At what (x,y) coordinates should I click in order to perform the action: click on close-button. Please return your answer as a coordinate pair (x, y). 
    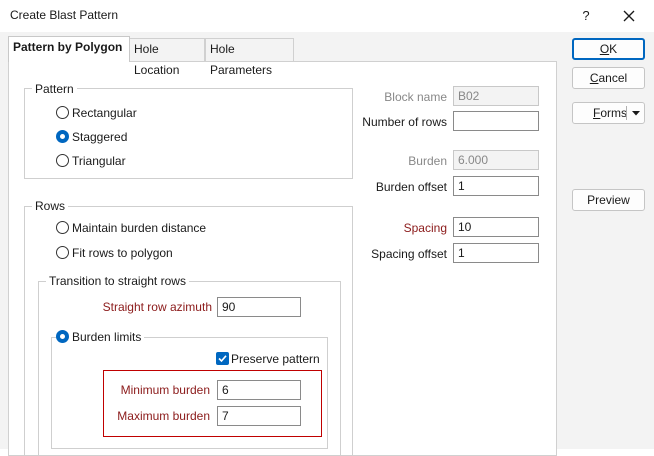
    Looking at the image, I should click on (629, 16).